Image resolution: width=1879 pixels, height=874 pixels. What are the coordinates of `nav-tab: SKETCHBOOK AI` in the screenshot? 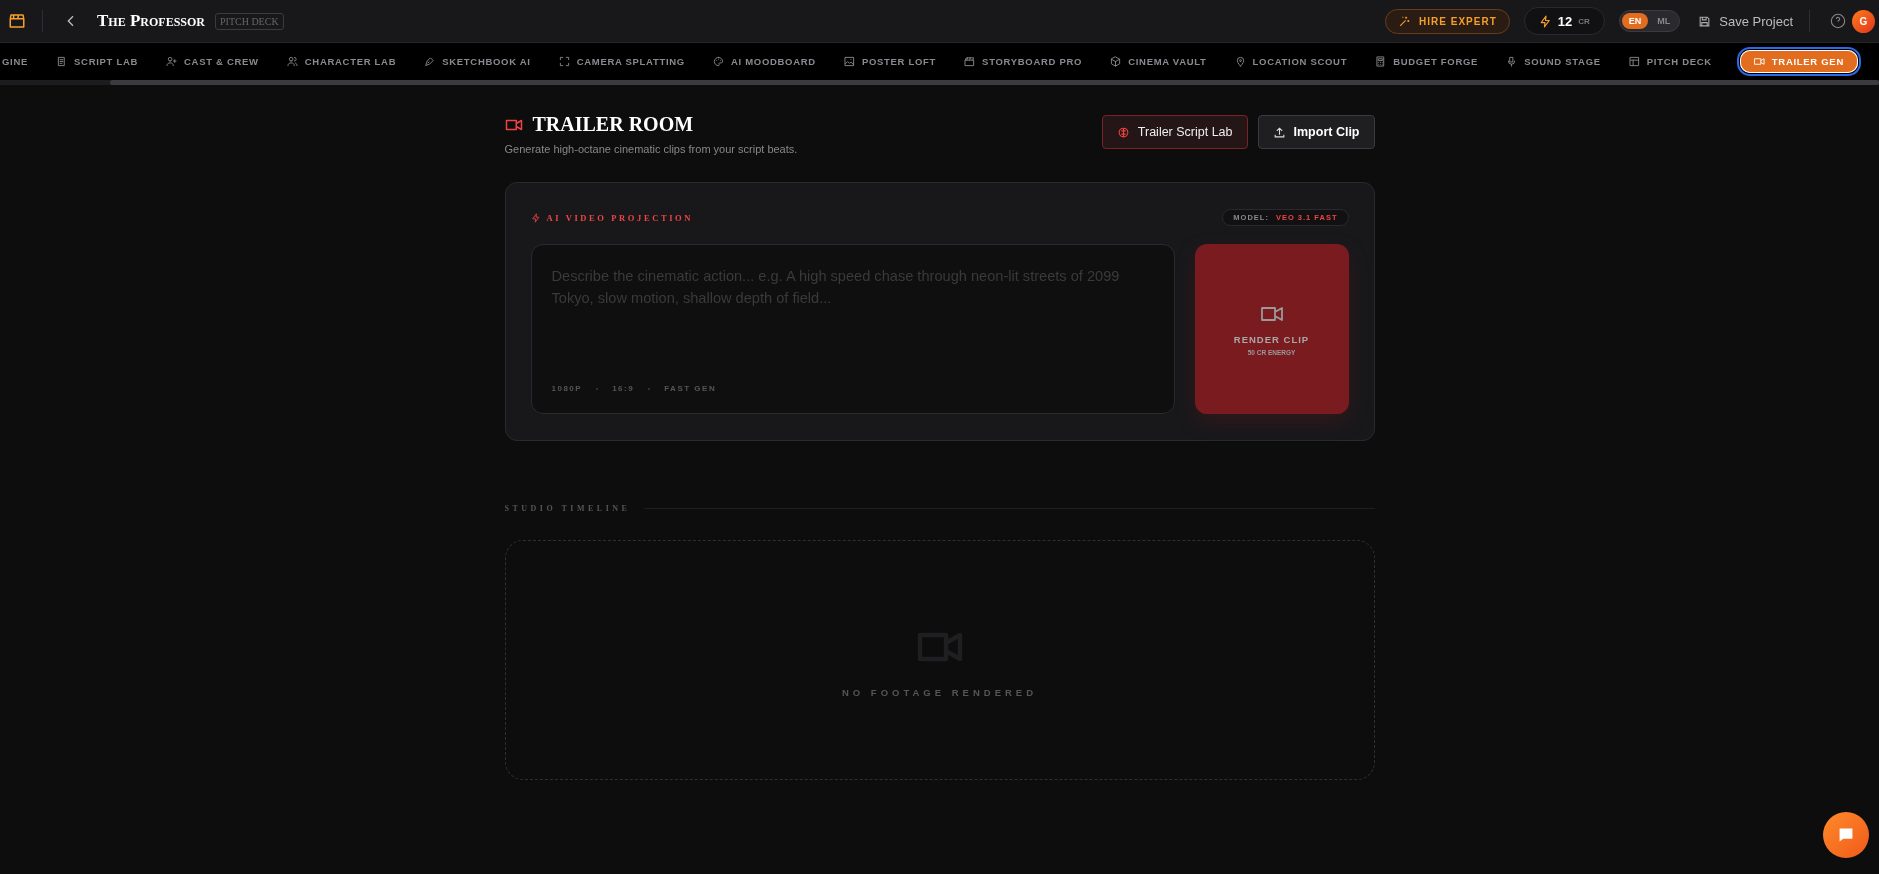 It's located at (477, 61).